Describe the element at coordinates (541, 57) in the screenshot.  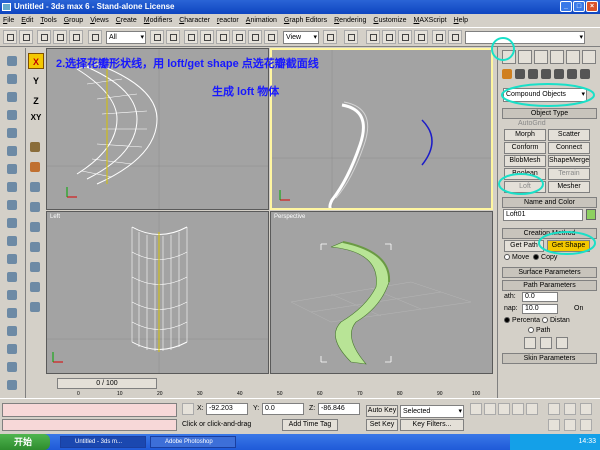
I see `hierarchy-tab` at that location.